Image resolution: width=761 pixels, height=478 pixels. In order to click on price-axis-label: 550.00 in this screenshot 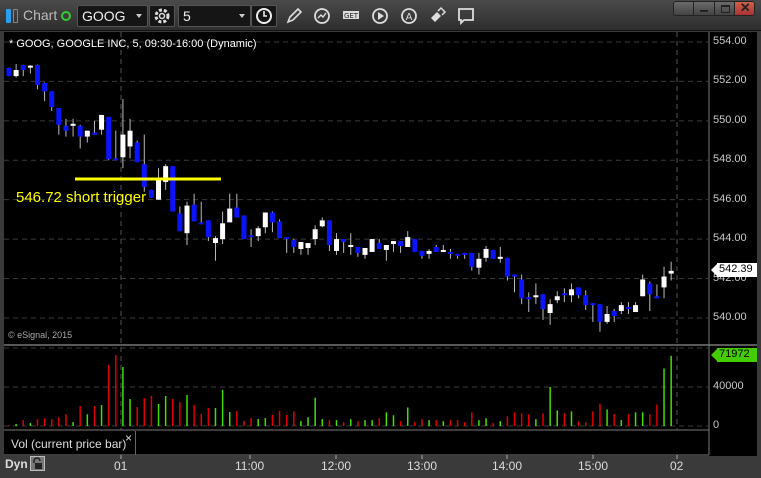, I will do `click(730, 119)`.